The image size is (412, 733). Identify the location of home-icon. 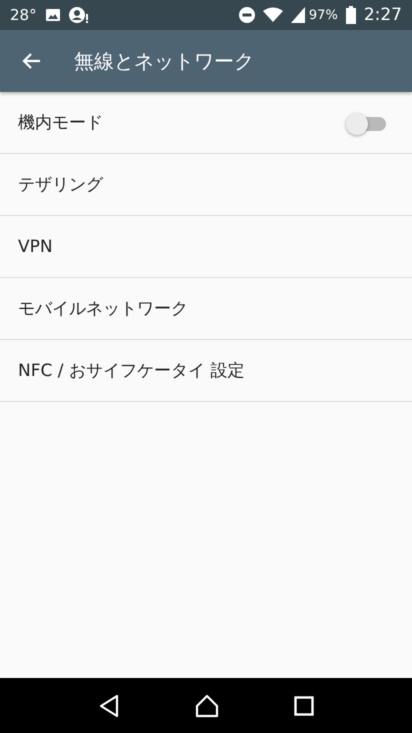
(206, 706).